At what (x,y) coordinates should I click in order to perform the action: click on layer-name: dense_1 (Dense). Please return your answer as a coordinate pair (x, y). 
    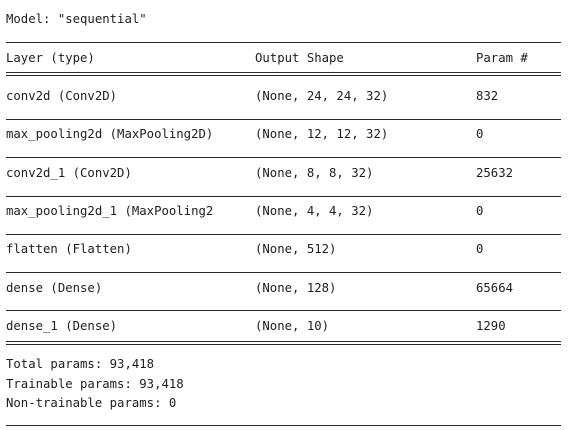
    Looking at the image, I should click on (62, 326).